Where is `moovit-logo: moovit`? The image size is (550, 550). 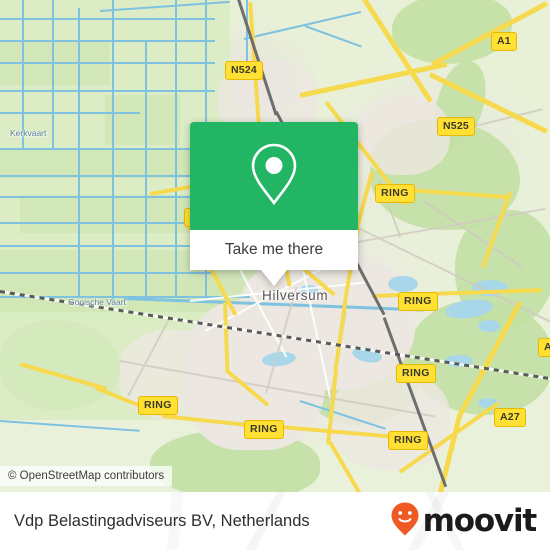 moovit-logo: moovit is located at coordinates (464, 521).